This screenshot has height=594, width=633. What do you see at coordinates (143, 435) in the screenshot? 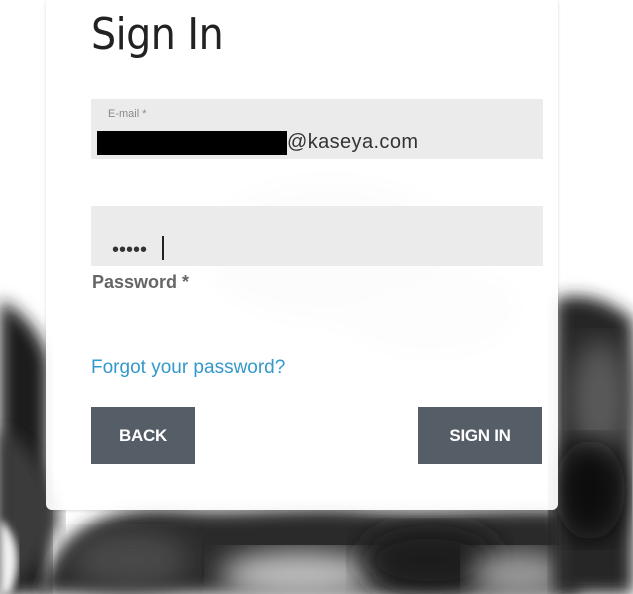
I see `back-button: BACK` at bounding box center [143, 435].